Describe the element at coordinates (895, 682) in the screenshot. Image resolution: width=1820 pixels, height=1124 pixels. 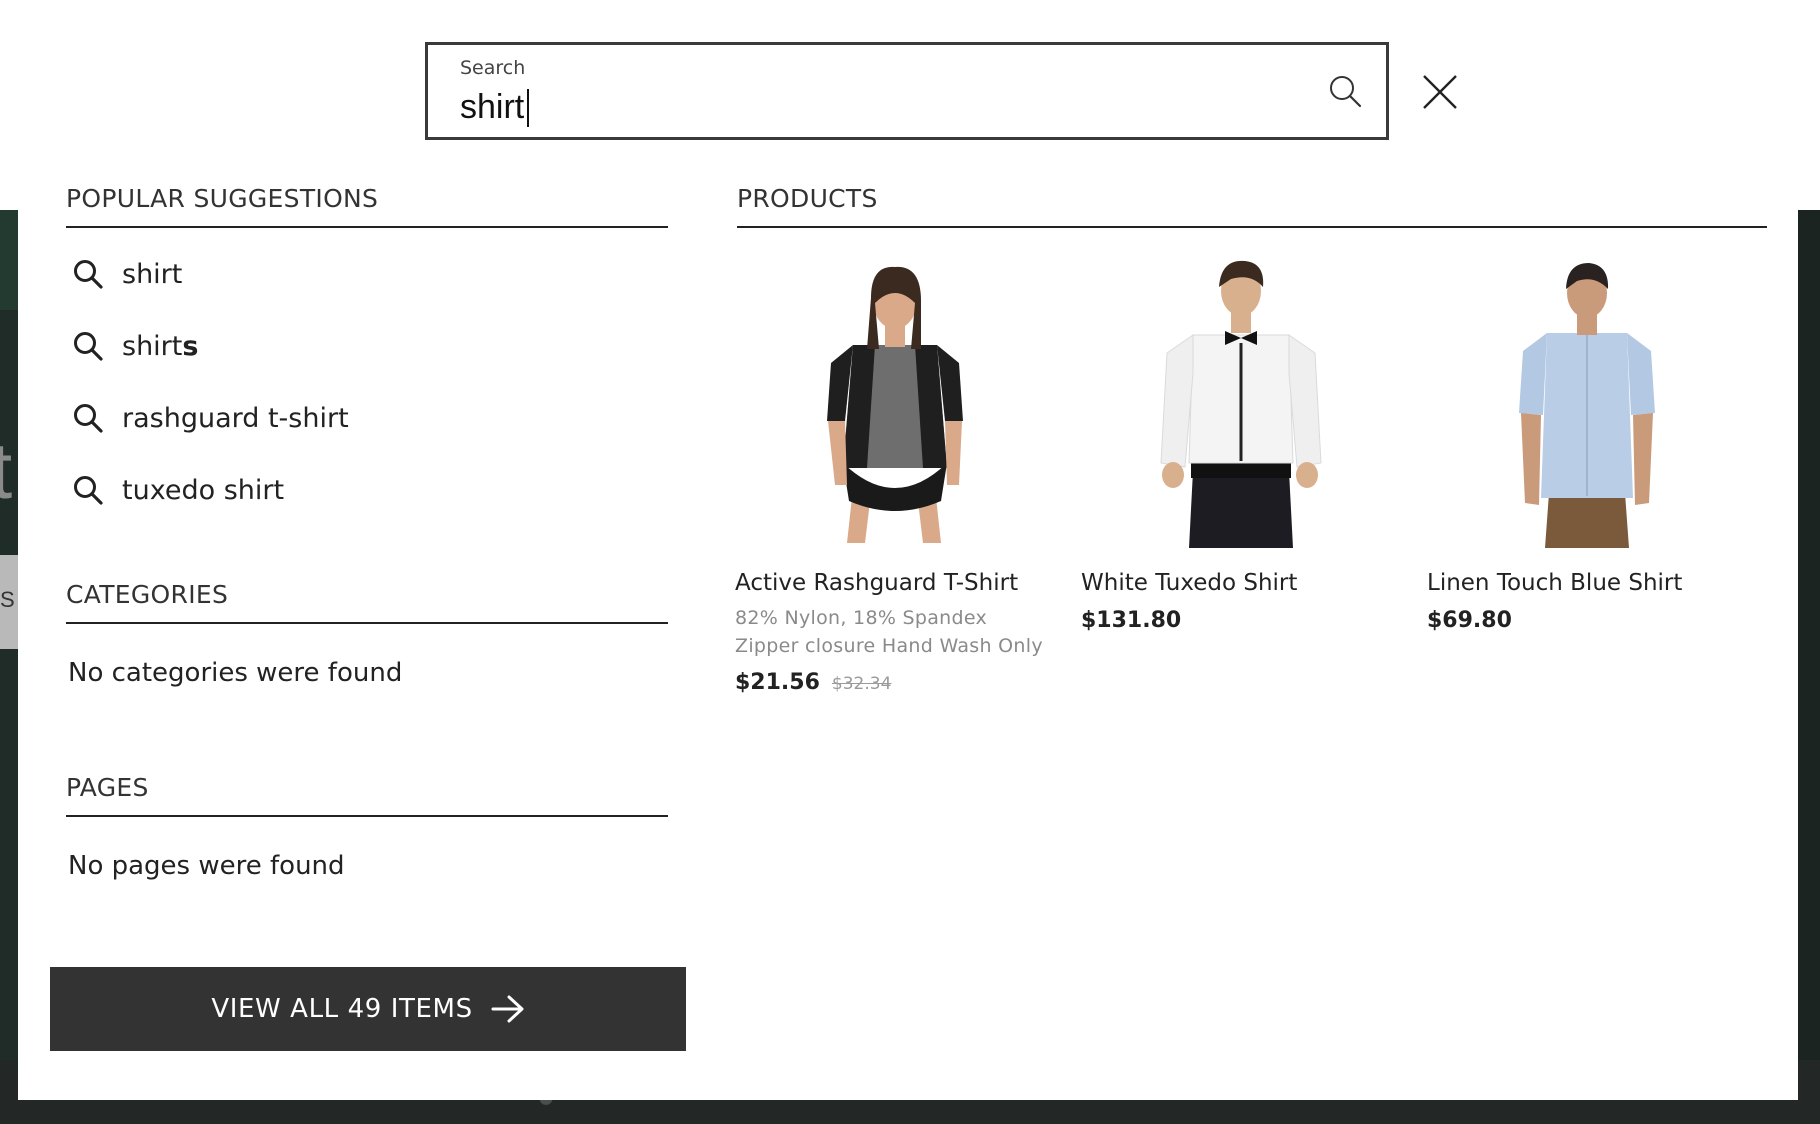
I see `product-price-row: $21.56 $32.34` at that location.